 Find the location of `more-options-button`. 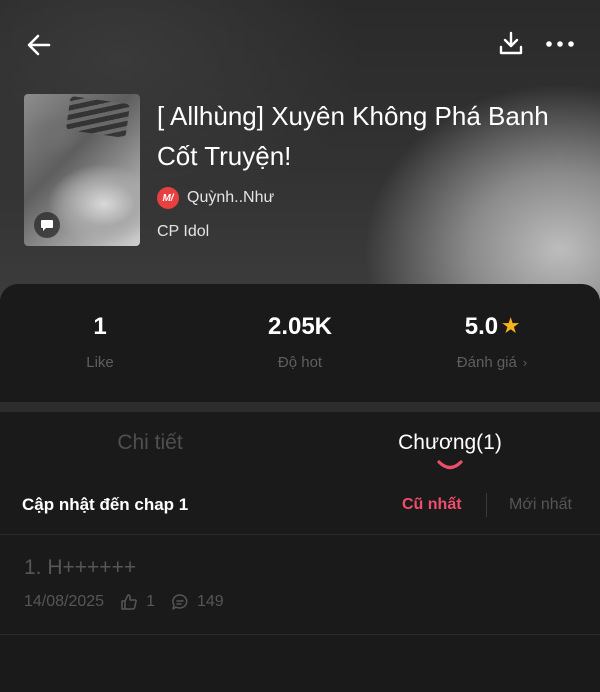

more-options-button is located at coordinates (560, 43).